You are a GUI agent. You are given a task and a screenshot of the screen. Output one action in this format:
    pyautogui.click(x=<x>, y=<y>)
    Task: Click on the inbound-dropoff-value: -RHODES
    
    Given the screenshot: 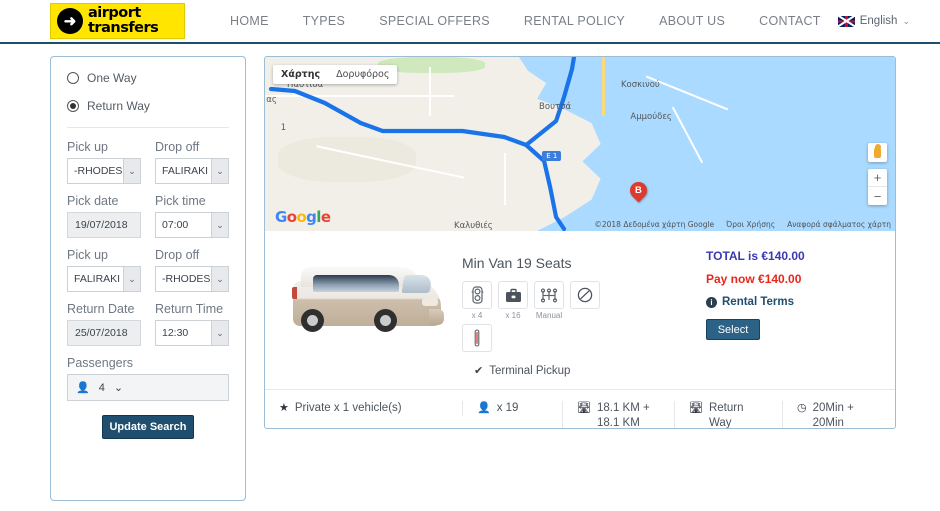 What is the action you would take?
    pyautogui.click(x=186, y=279)
    